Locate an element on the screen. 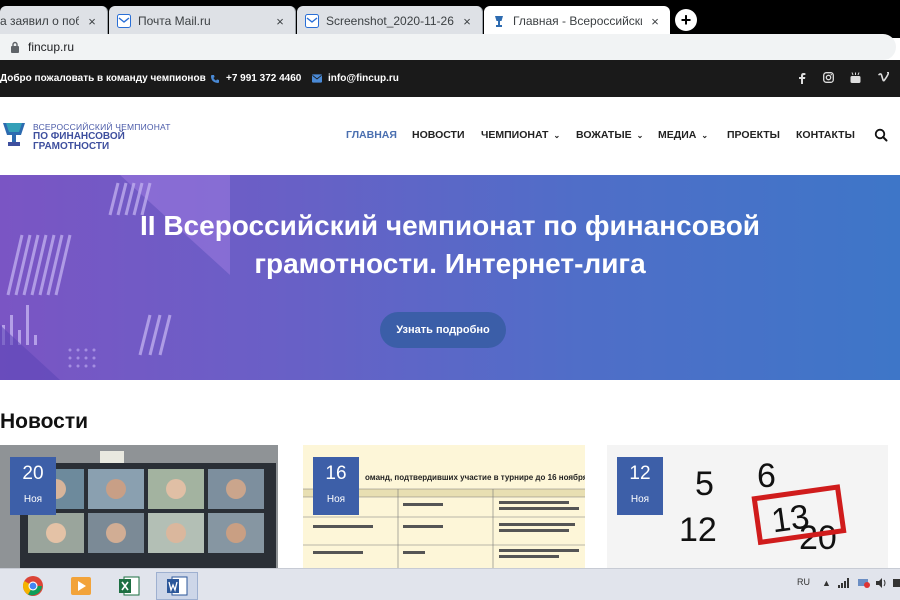 The image size is (900, 600). news-card: 20 Ноя is located at coordinates (139, 507).